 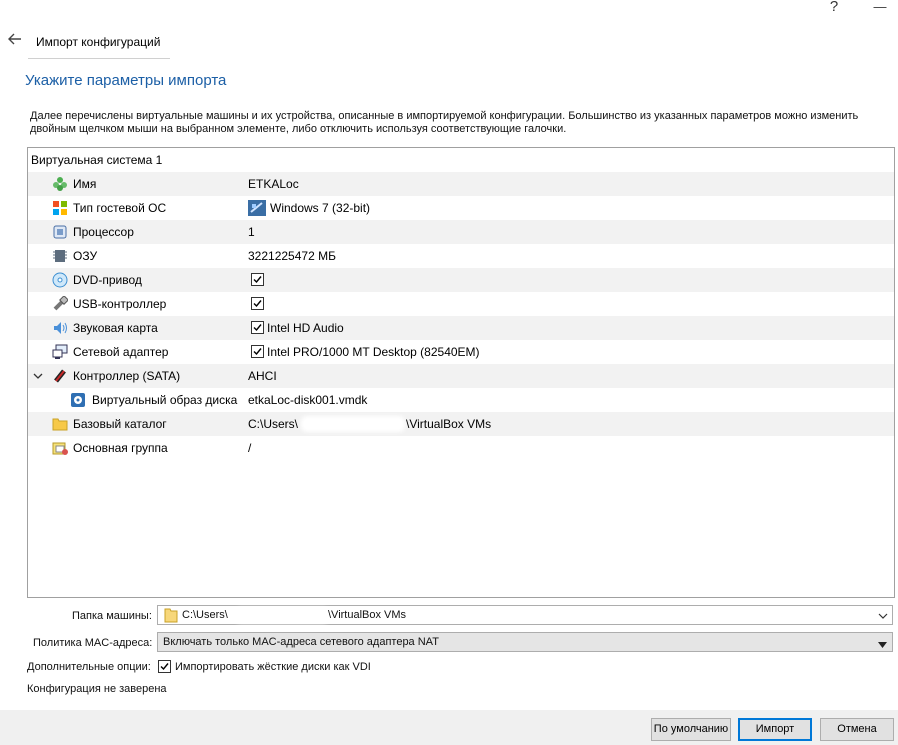 I want to click on row-label: Сетевой адаптер, so click(x=121, y=352).